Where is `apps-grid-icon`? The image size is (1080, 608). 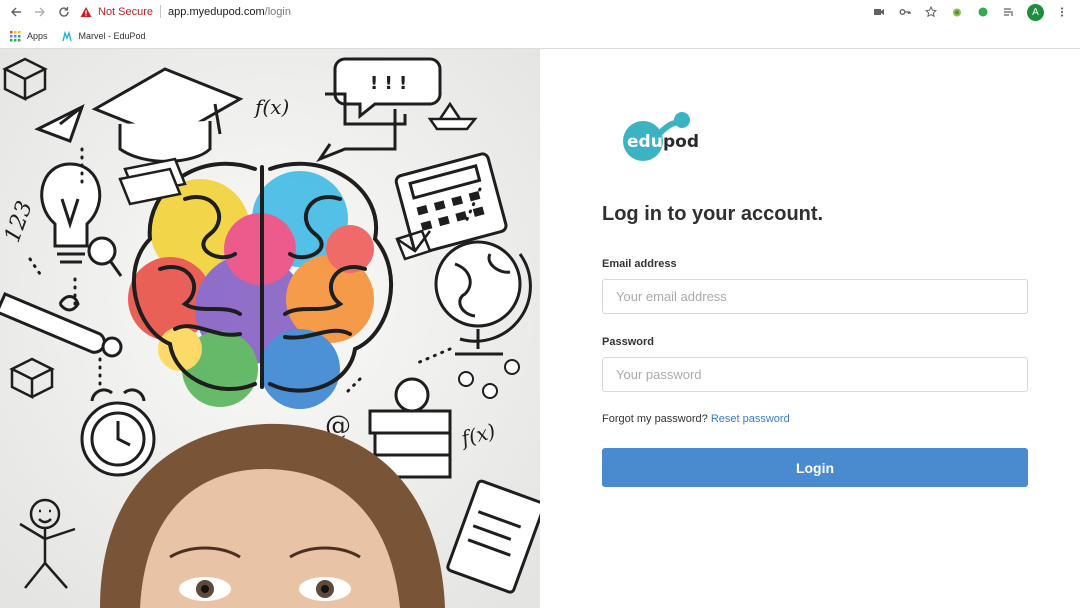
apps-grid-icon is located at coordinates (15, 35).